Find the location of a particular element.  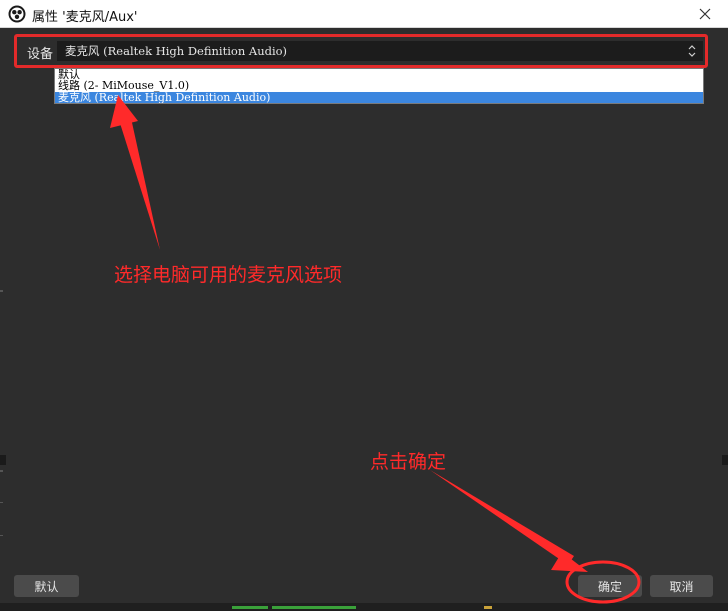

device-select-value: 麦克风 (Realtek High Definition Audio) is located at coordinates (176, 51).